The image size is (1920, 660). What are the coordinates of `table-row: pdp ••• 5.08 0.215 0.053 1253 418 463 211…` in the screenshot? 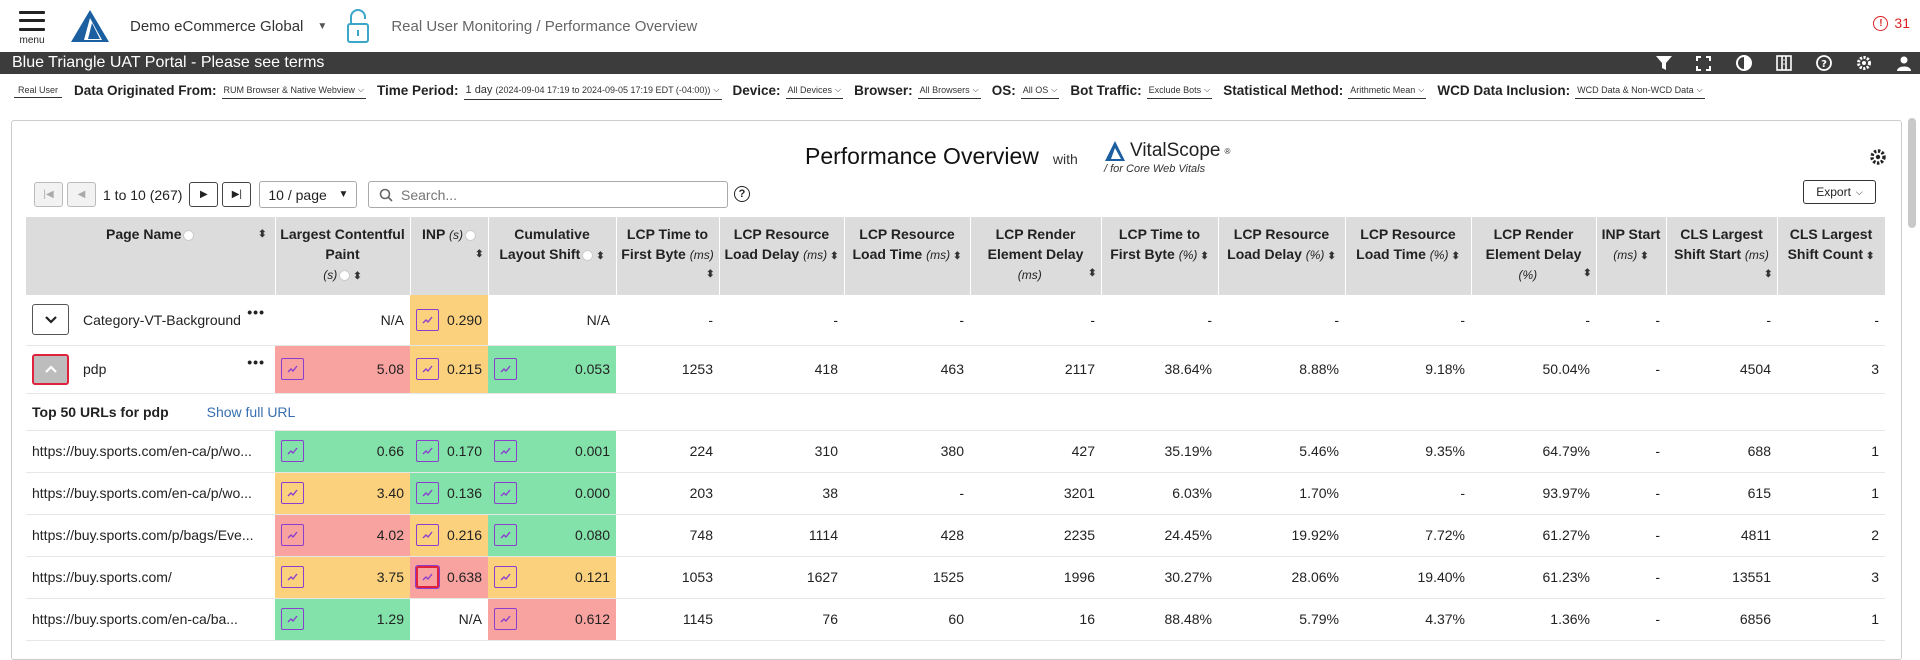 It's located at (955, 369).